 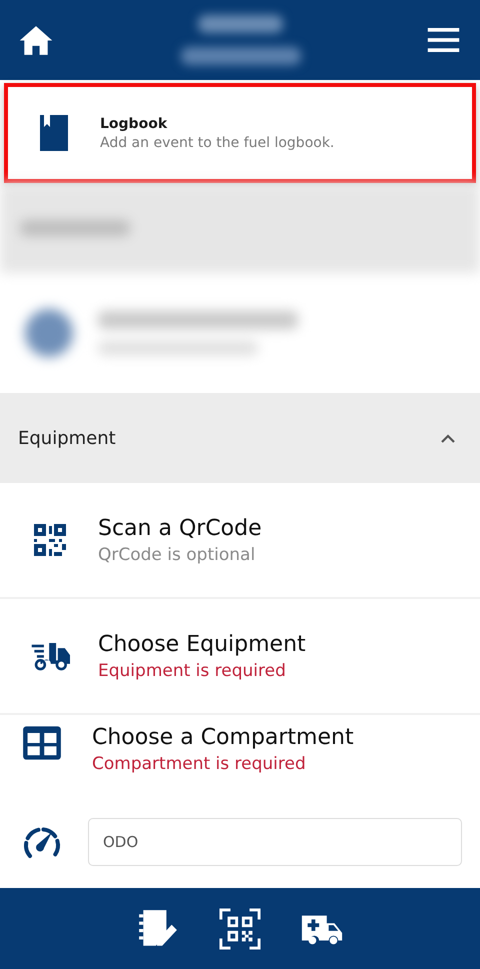 I want to click on qr-scan-icon, so click(x=240, y=929).